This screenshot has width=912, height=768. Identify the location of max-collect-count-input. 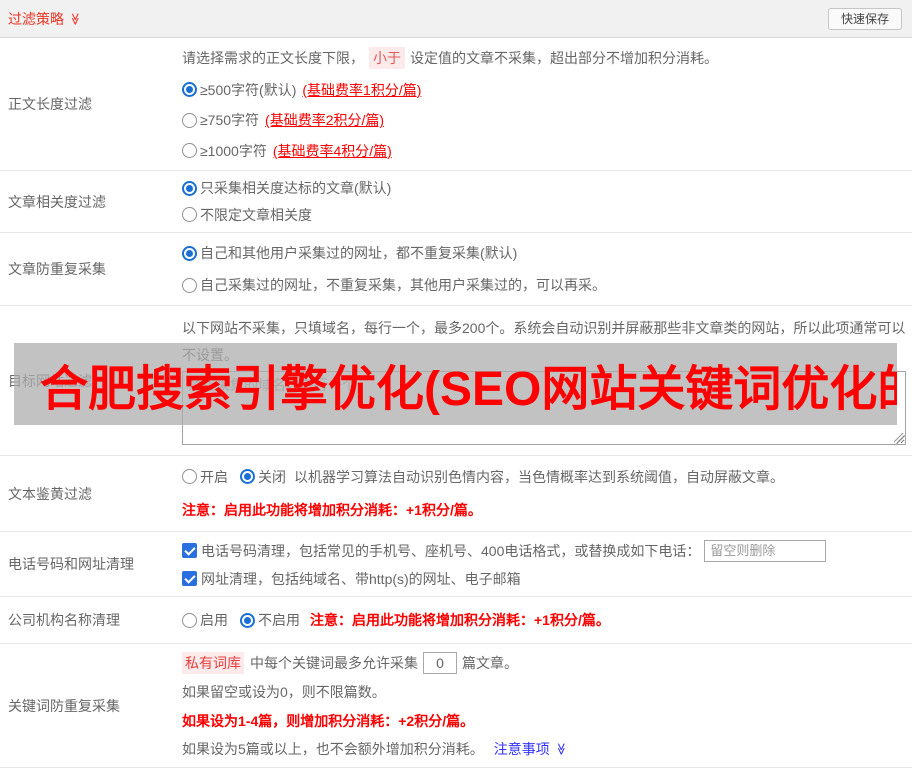
(440, 663).